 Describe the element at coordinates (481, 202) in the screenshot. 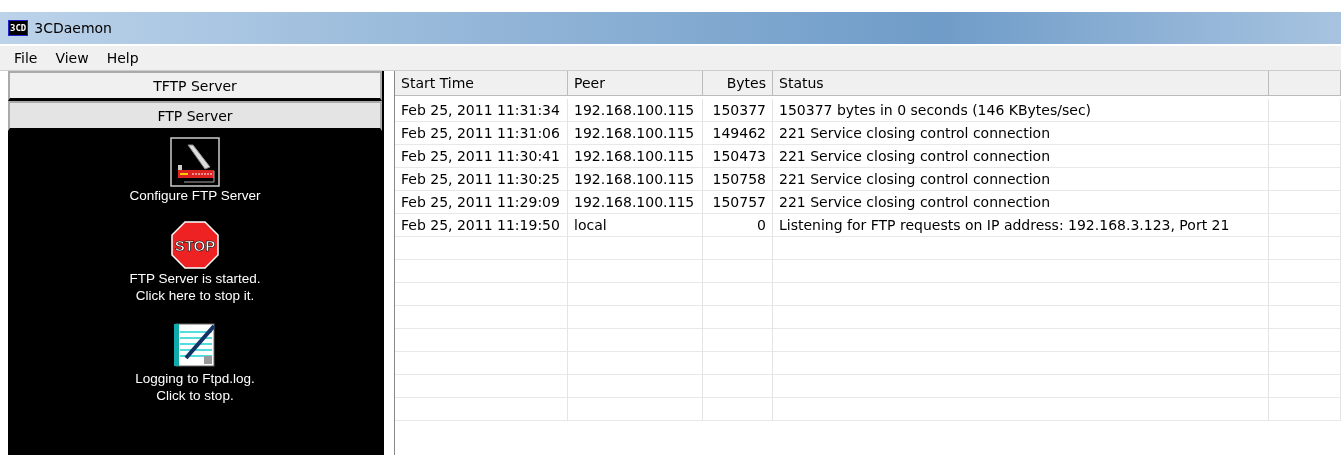

I see `table-cell: Feb 25, 2011 11:29:09` at that location.